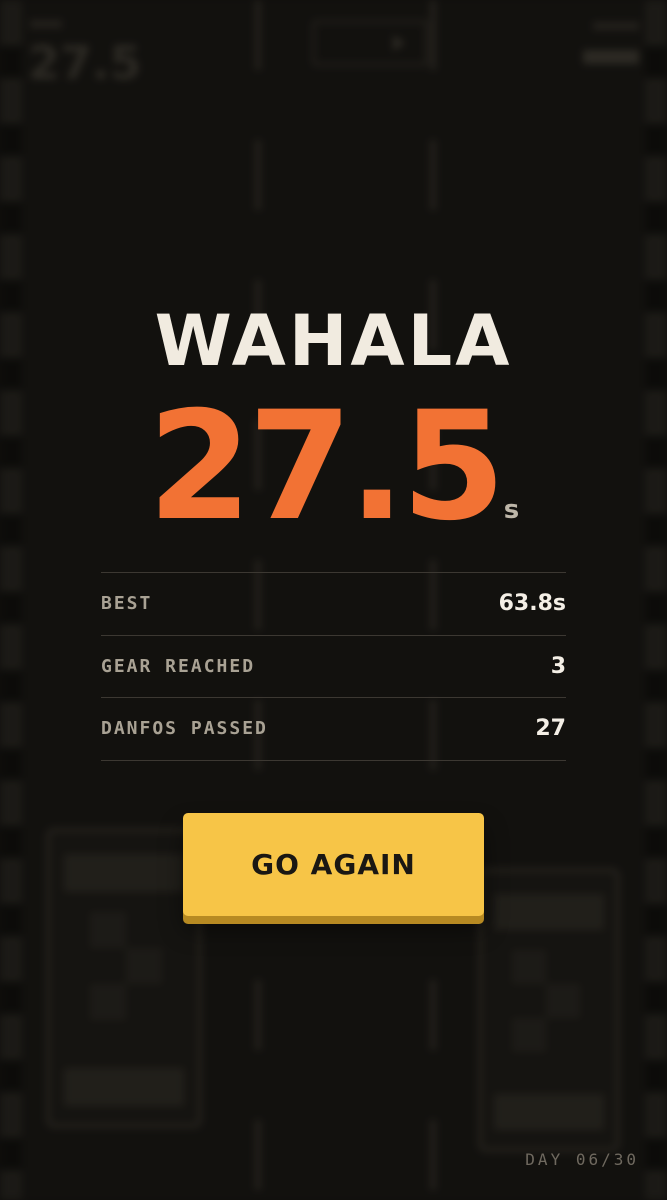 This screenshot has width=667, height=1200. I want to click on stat-row-gear: GEAR REACHED 3, so click(333, 667).